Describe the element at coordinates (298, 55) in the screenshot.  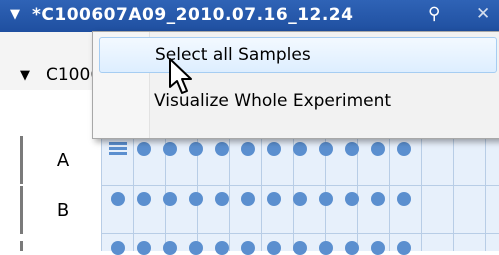
I see `menu-item-select-all-samples: Select all Samples` at that location.